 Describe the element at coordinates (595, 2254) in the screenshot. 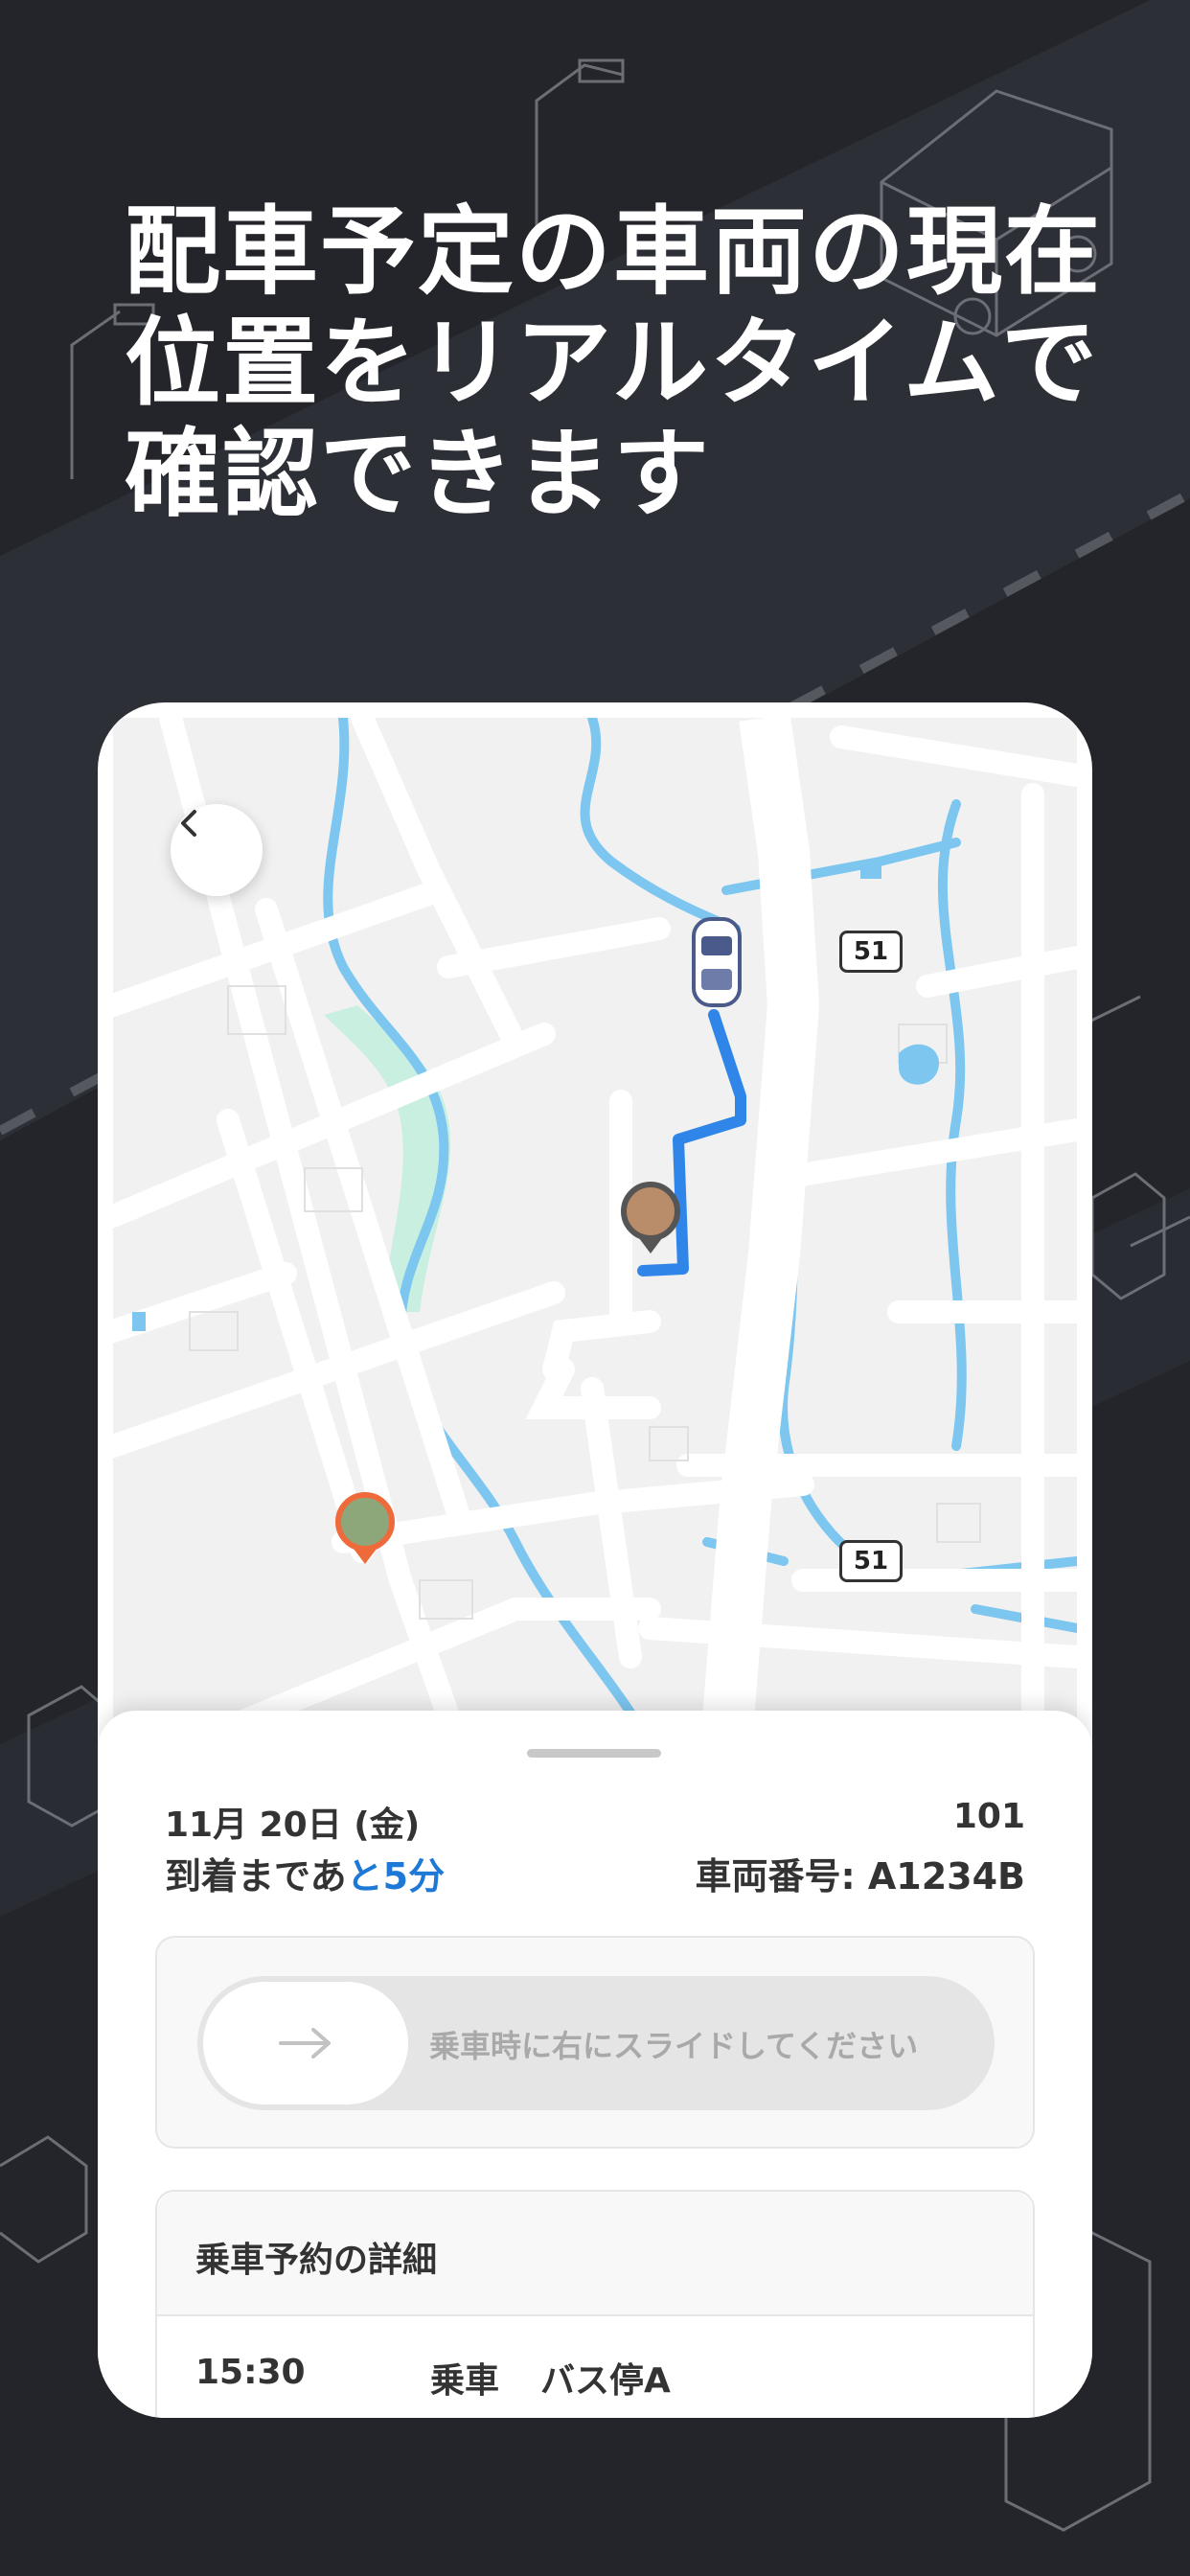

I see `reservation-details-header: 乗車予約の詳細` at that location.